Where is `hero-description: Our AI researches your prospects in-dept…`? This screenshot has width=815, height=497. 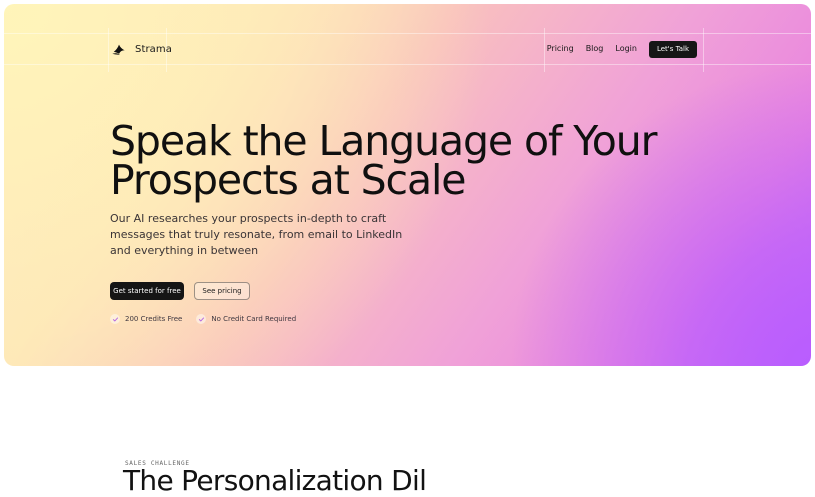 hero-description: Our AI researches your prospects in-dept… is located at coordinates (256, 234).